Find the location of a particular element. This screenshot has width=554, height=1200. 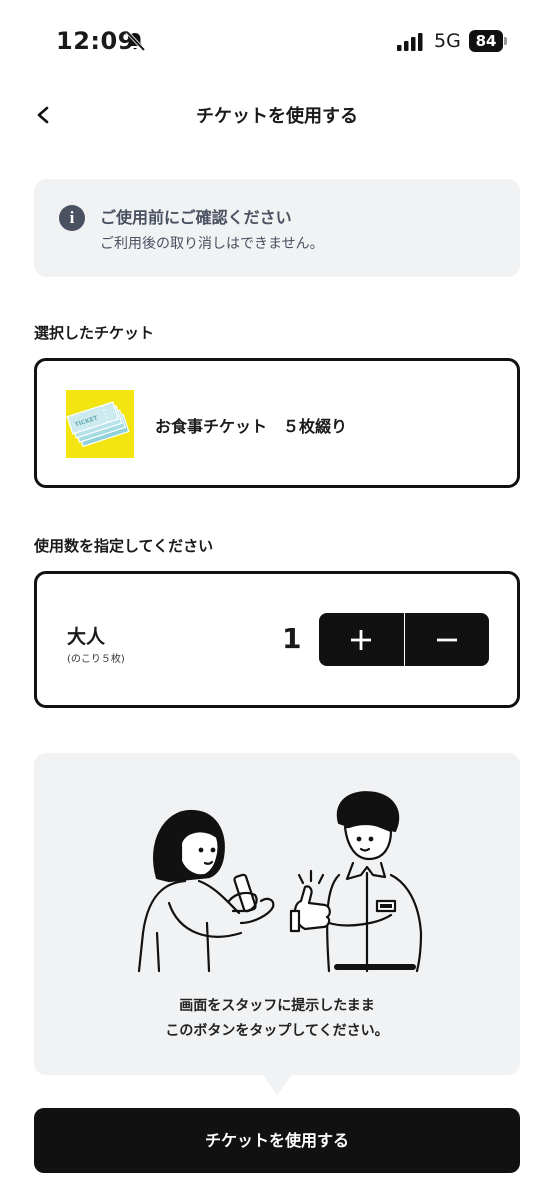

ticket-thumbnail: TICKET is located at coordinates (100, 424).